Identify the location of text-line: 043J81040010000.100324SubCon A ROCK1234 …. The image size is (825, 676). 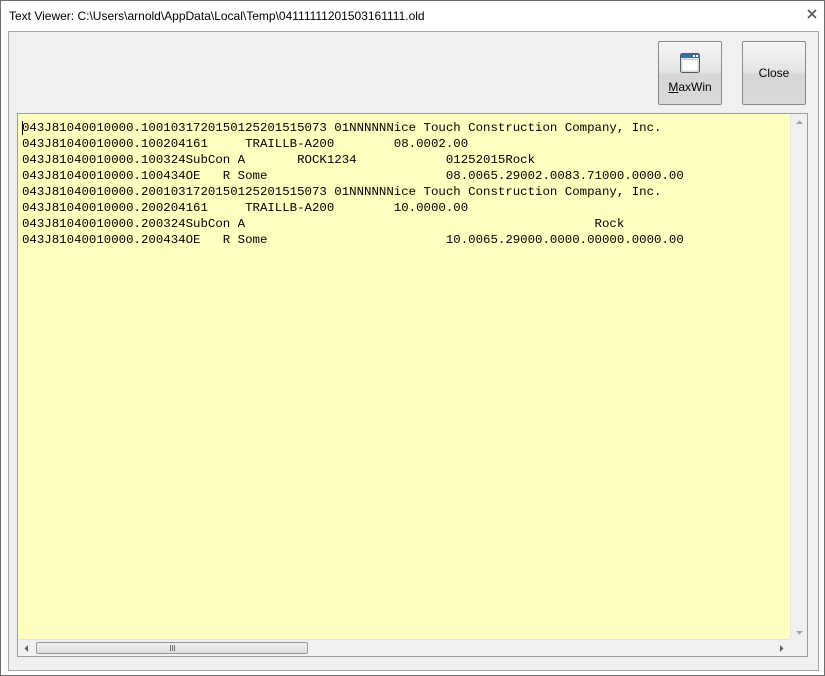
(279, 160).